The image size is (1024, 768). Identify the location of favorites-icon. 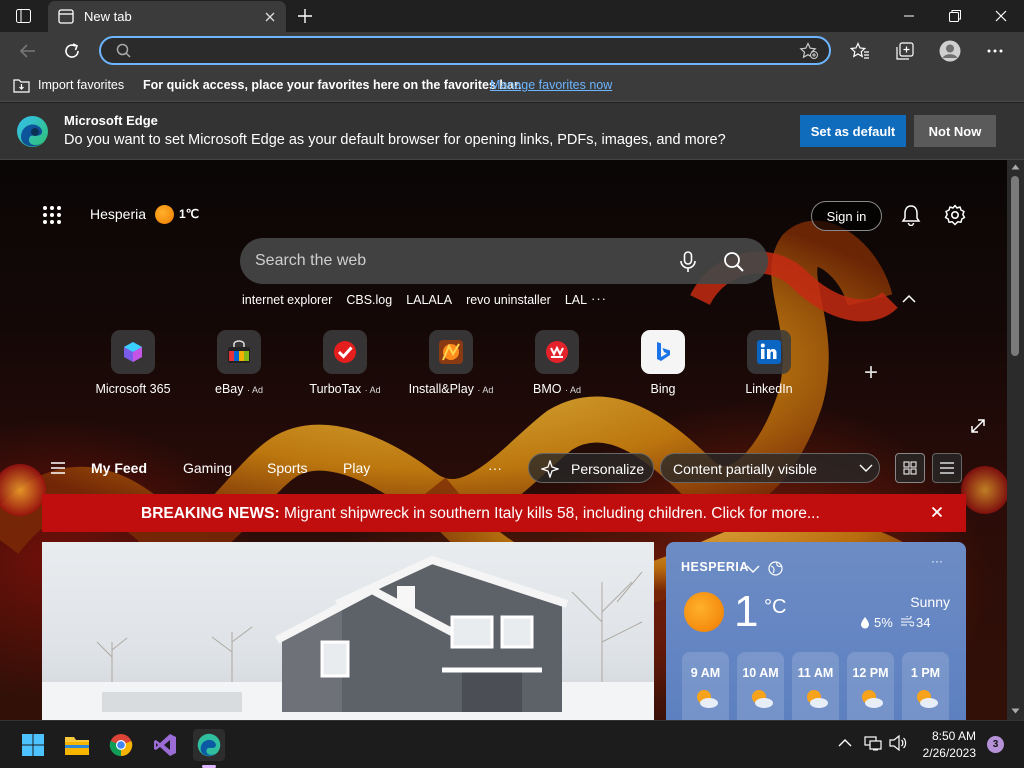
(860, 51).